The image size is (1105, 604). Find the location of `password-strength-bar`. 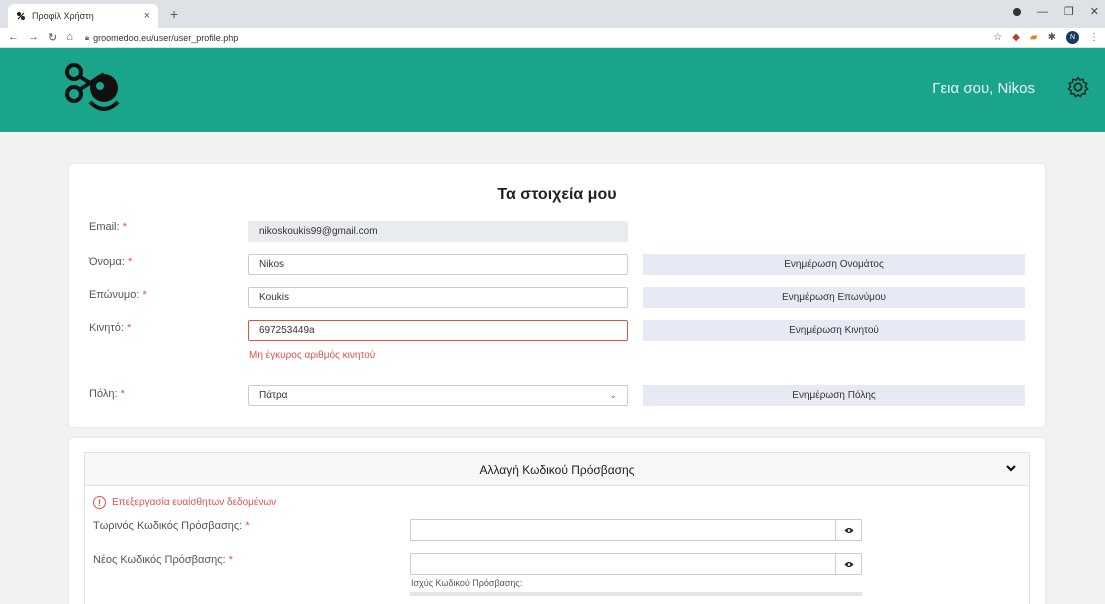

password-strength-bar is located at coordinates (636, 594).